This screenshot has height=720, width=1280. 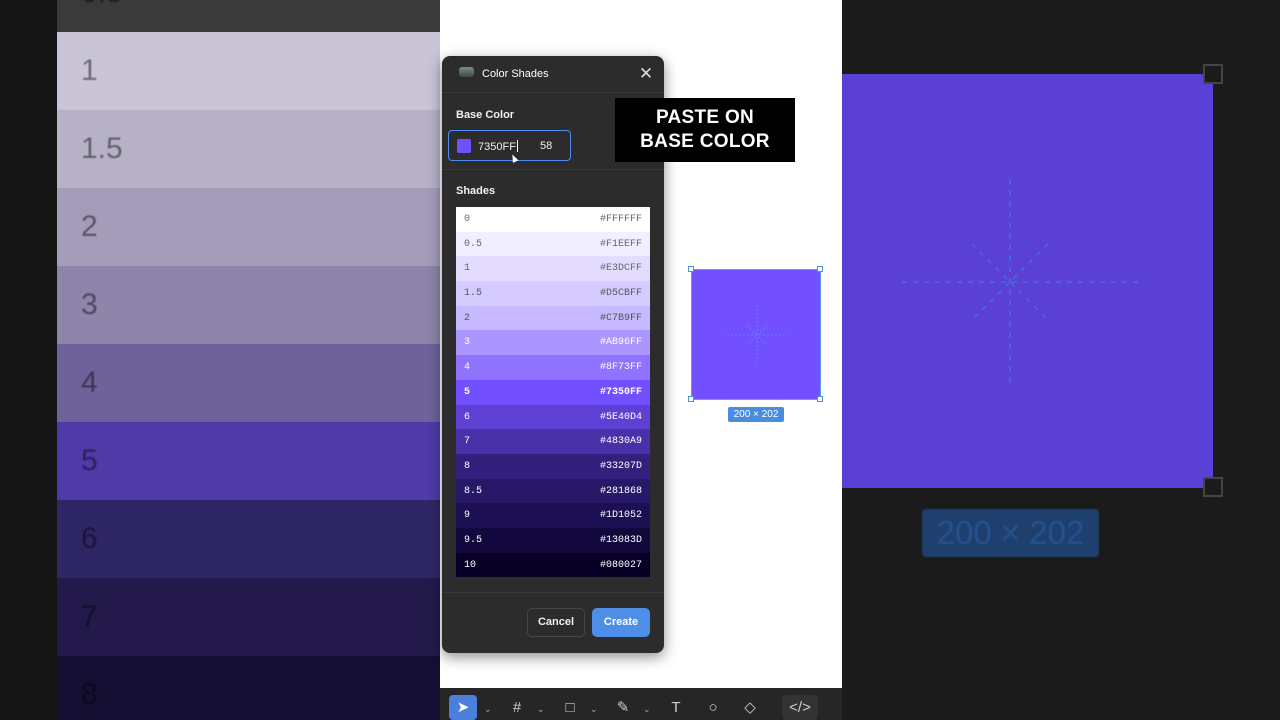 I want to click on zoomed-shade-level: 8, so click(x=89, y=694).